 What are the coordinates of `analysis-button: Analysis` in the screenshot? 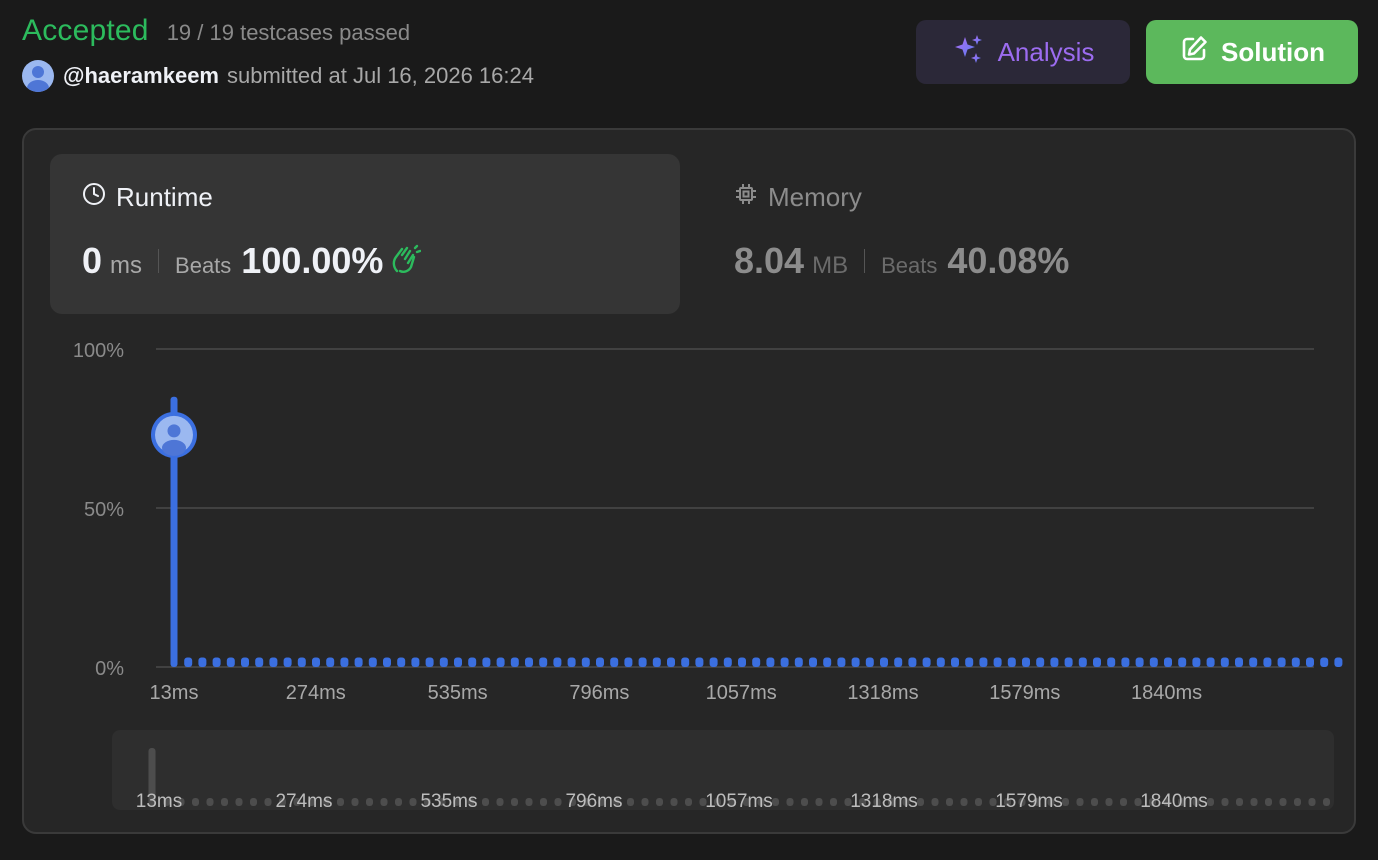 It's located at (1023, 52).